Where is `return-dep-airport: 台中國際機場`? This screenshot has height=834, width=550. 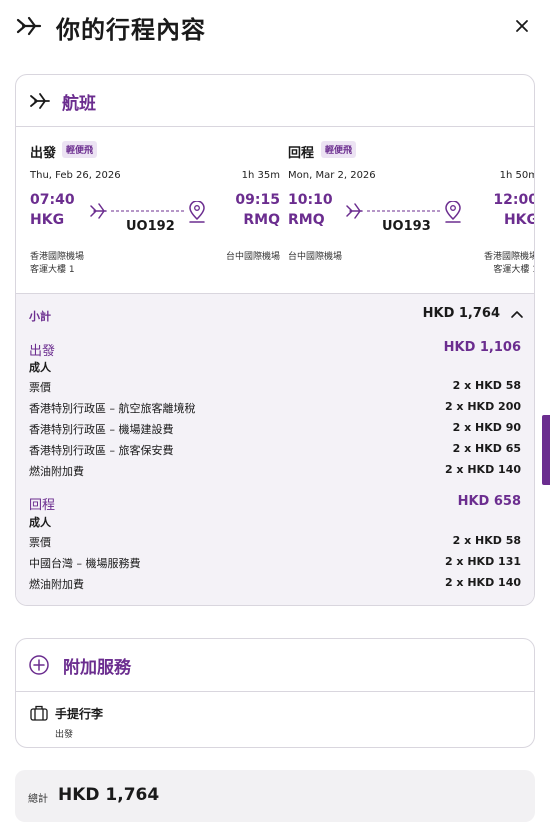 return-dep-airport: 台中國際機場 is located at coordinates (315, 257).